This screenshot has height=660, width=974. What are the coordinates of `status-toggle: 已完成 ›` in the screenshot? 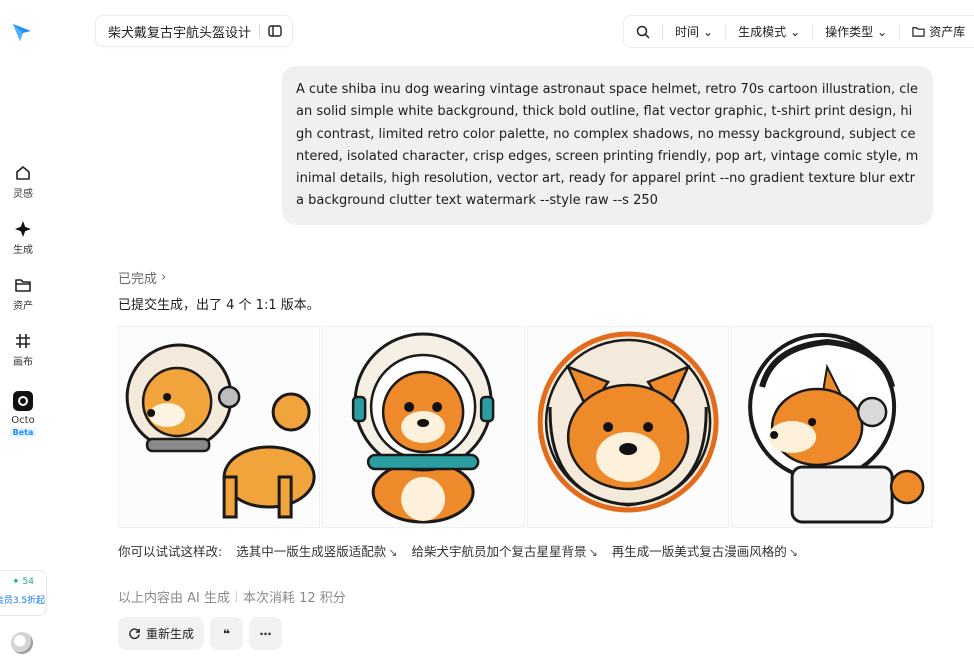 It's located at (142, 277).